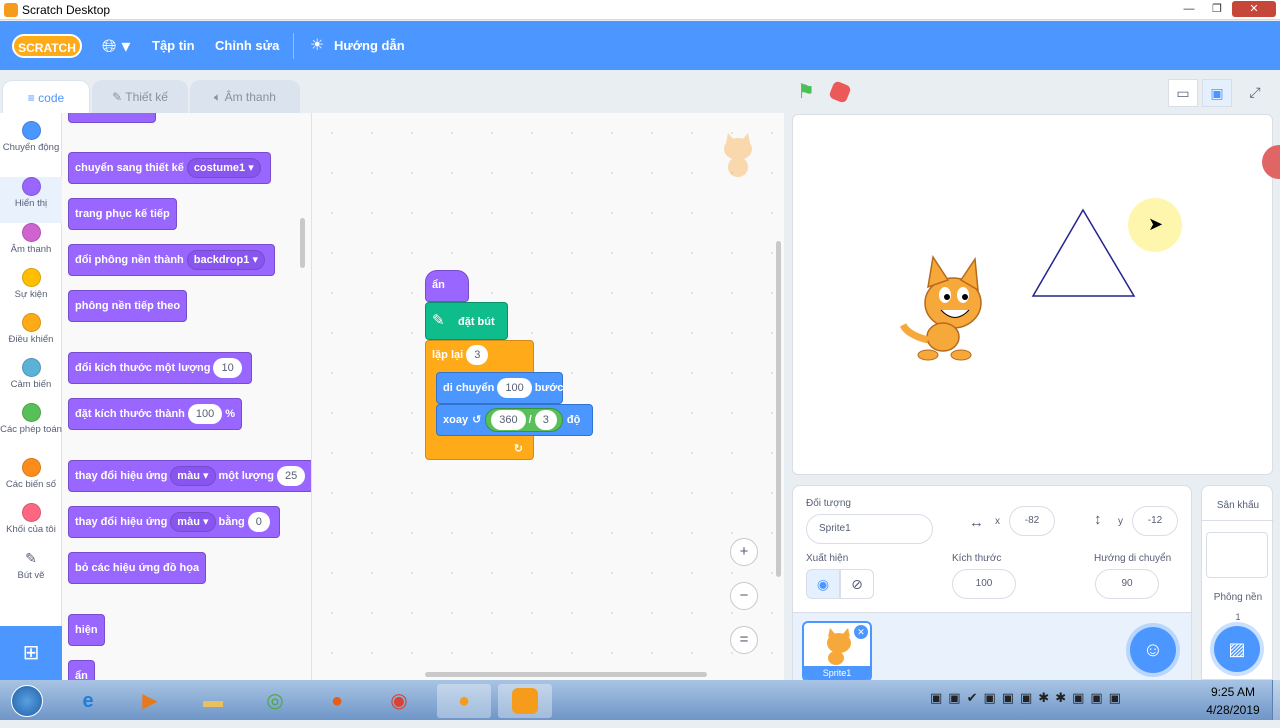  Describe the element at coordinates (223, 168) in the screenshot. I see `costume-dropdown: costume1 ▾` at that location.